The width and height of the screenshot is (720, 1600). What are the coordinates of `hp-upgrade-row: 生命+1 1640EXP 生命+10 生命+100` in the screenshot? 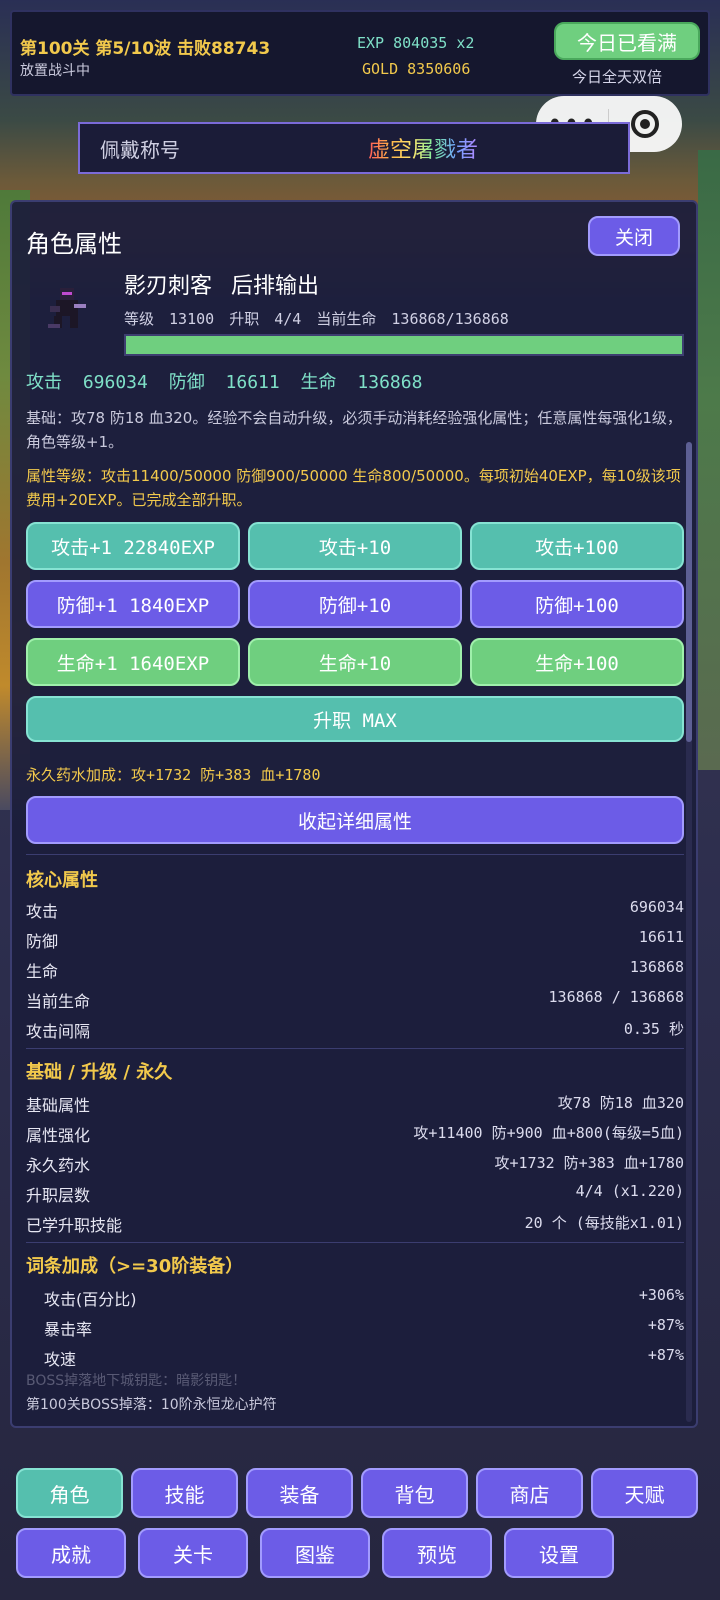 It's located at (355, 662).